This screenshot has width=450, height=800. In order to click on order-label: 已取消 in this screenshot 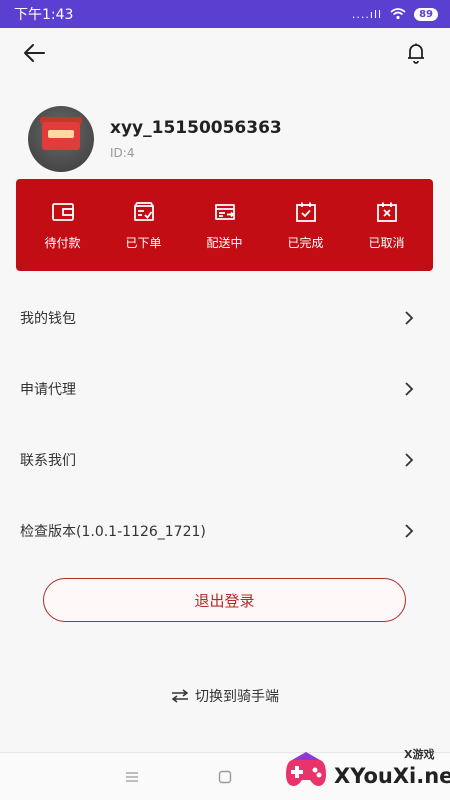, I will do `click(386, 242)`.